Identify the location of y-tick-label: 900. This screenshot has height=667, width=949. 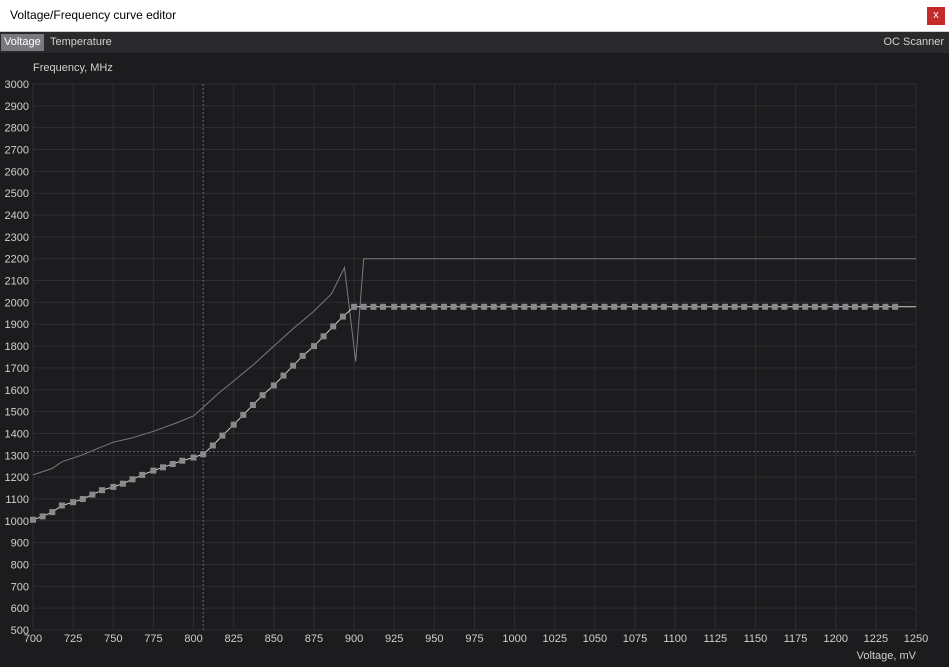
(20, 544).